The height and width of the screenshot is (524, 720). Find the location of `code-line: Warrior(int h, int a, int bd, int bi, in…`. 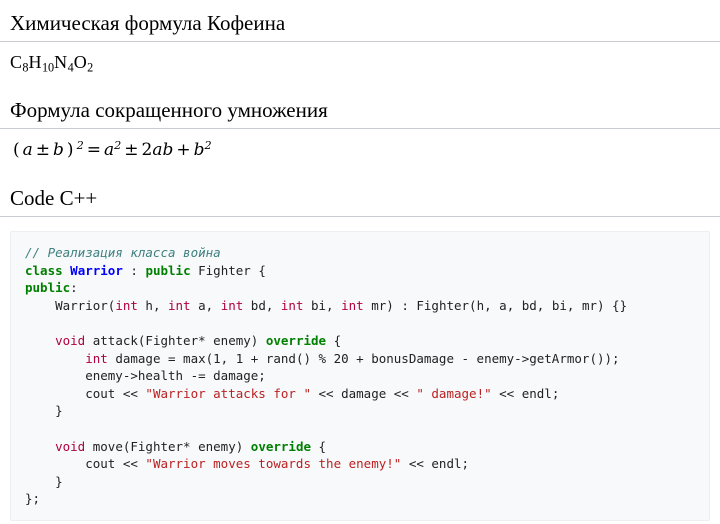

code-line: Warrior(int h, int a, int bd, int bi, in… is located at coordinates (326, 305).